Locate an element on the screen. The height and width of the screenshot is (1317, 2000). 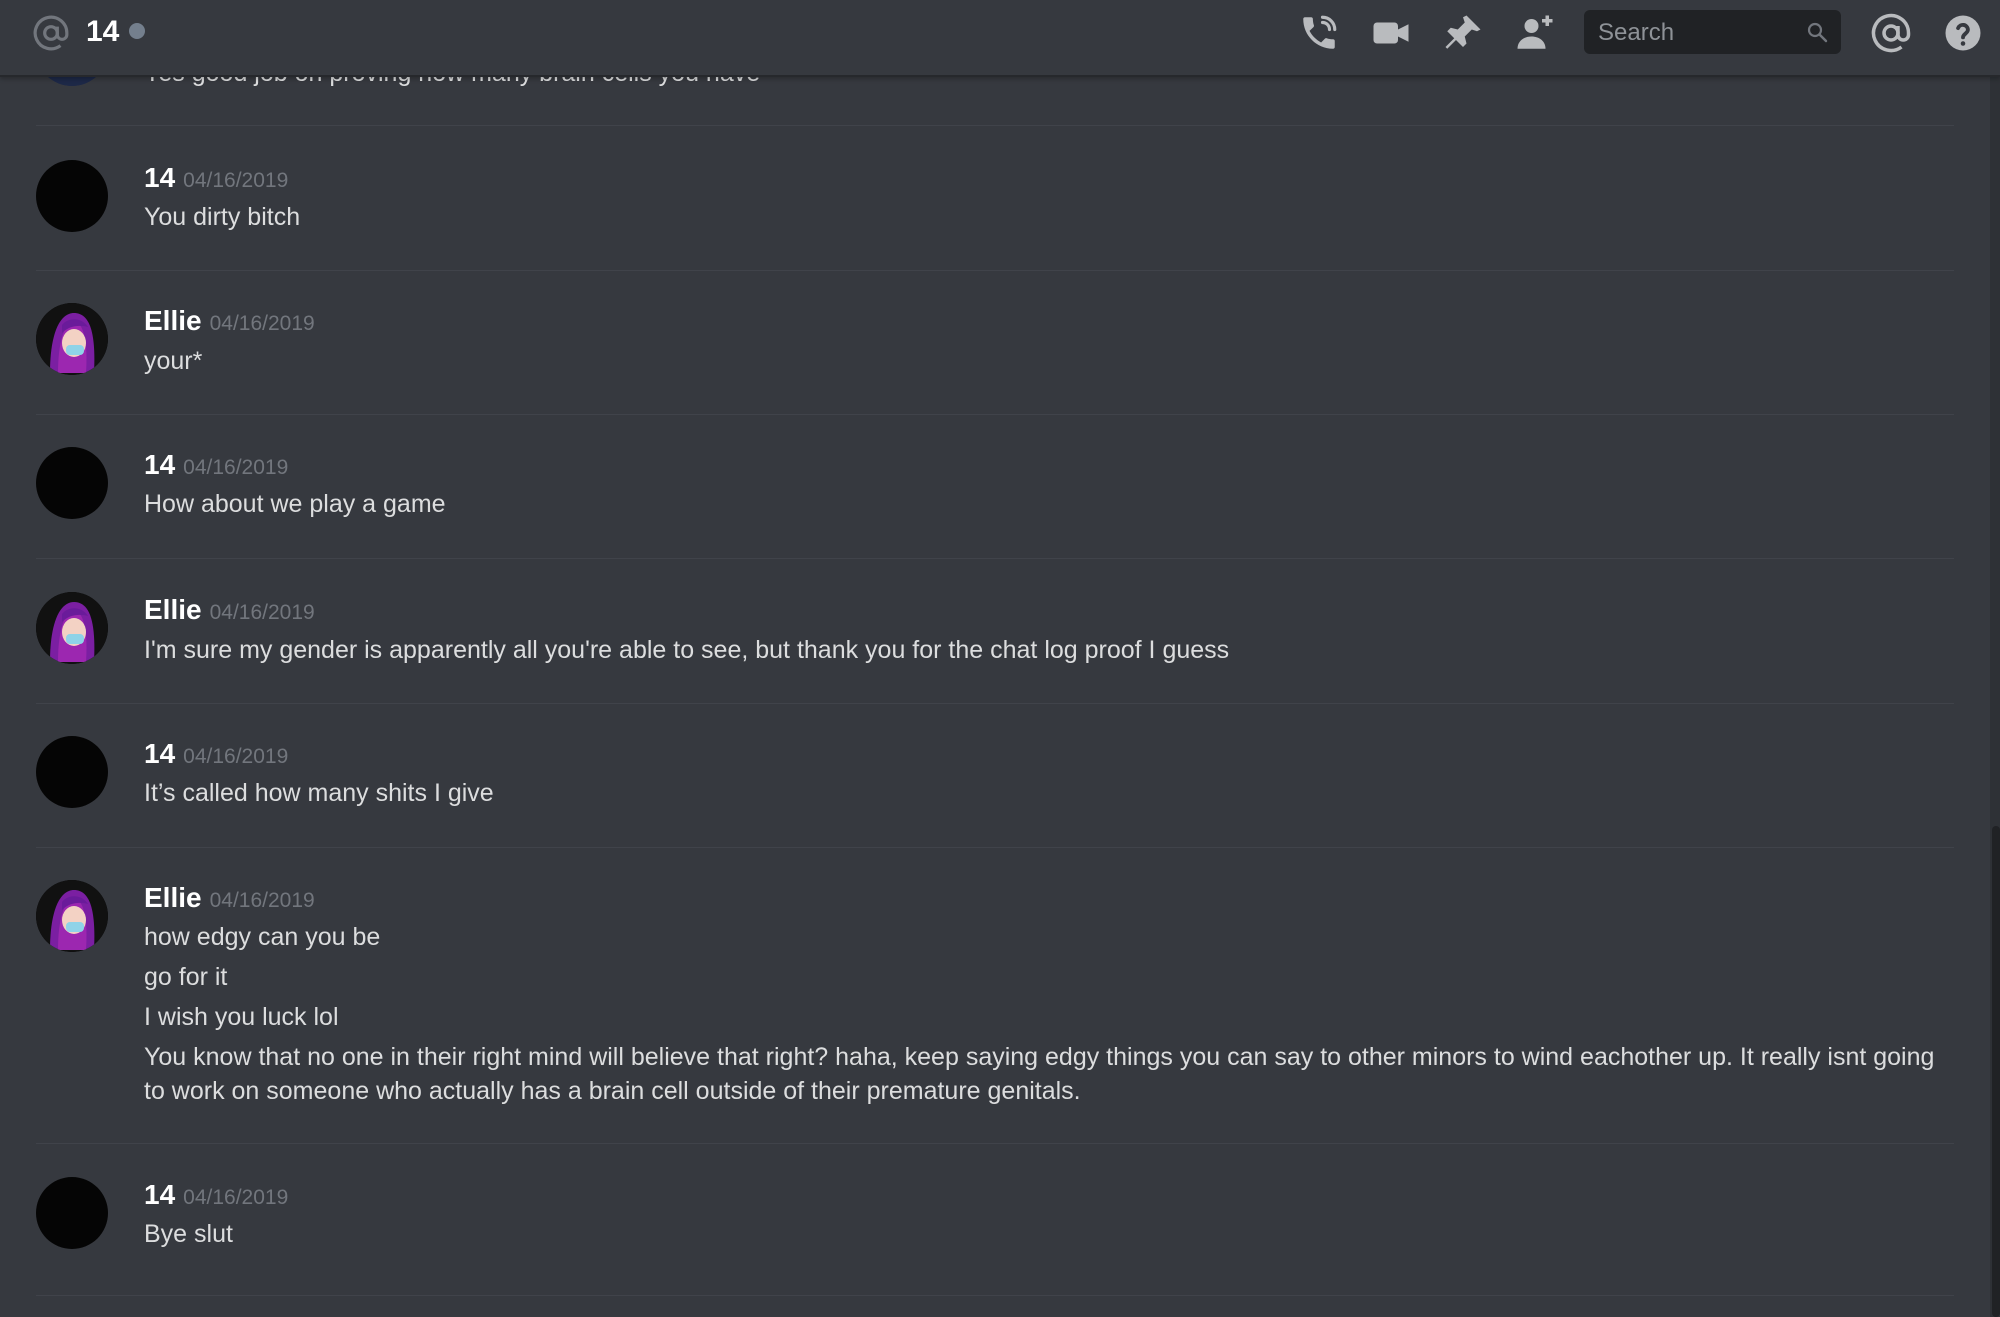
add-friend-icon is located at coordinates (1535, 33).